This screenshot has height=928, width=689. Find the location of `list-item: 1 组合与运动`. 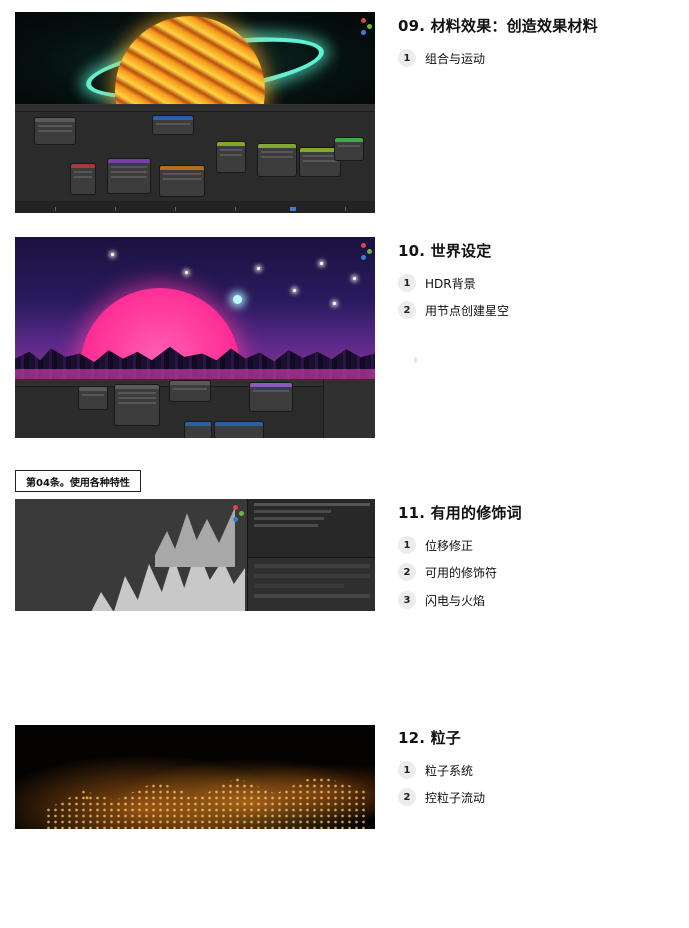

list-item: 1 组合与运动 is located at coordinates (441, 58).